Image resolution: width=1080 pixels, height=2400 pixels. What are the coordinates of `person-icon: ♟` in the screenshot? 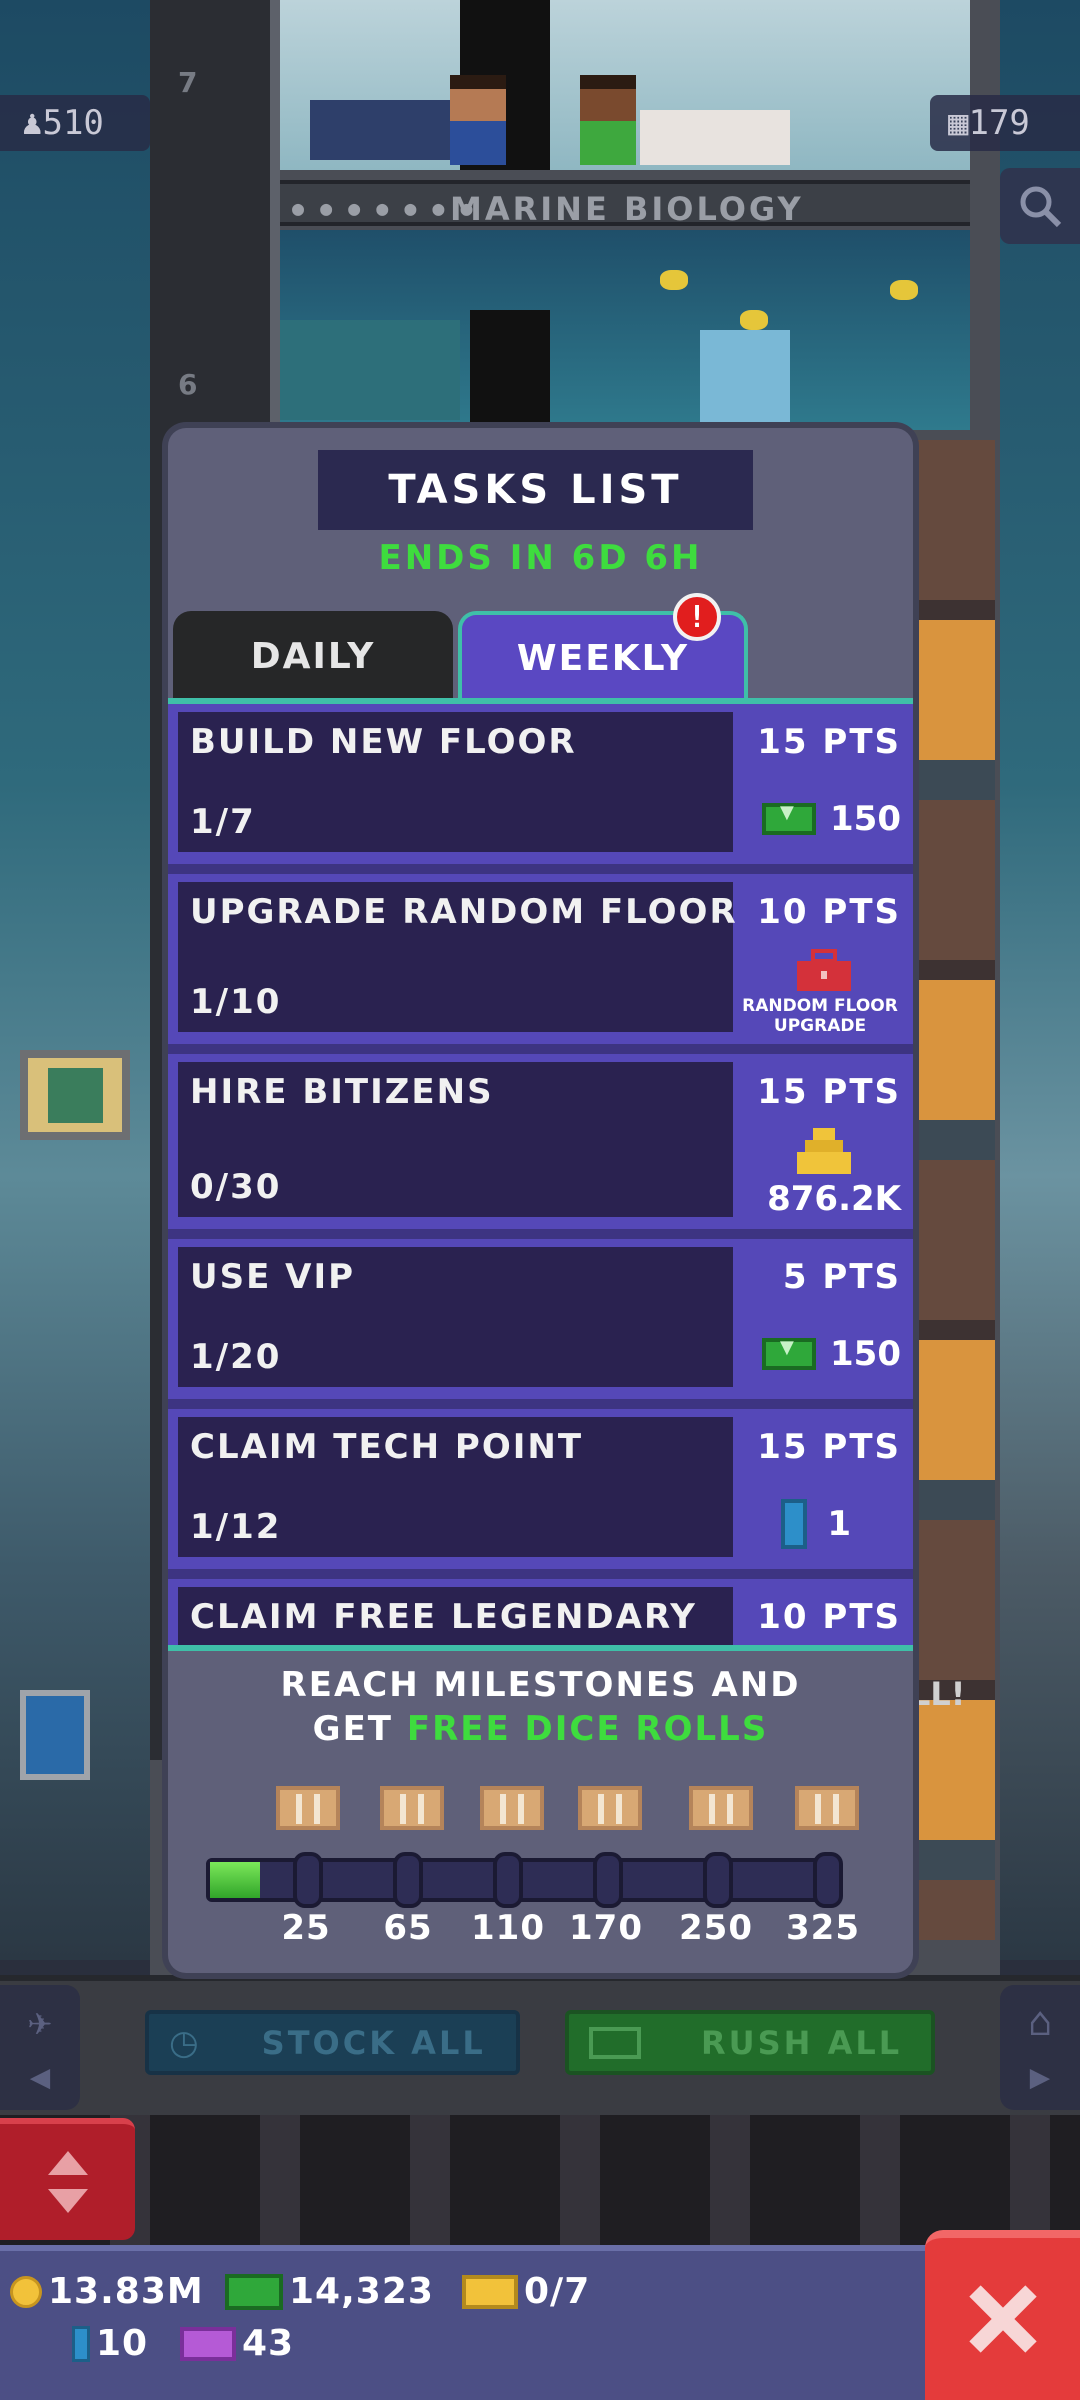 It's located at (32, 123).